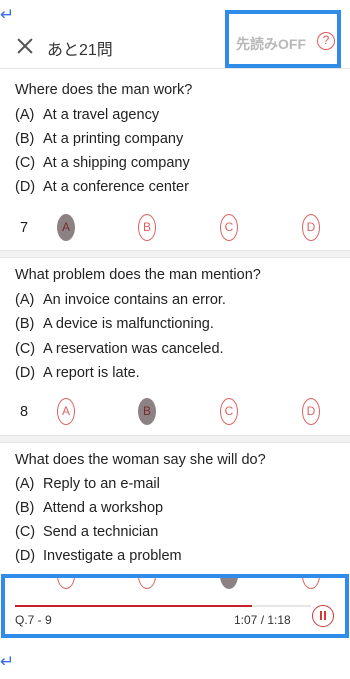 Image resolution: width=350 pixels, height=679 pixels. I want to click on time-label: 1:07 / 1:18, so click(262, 620).